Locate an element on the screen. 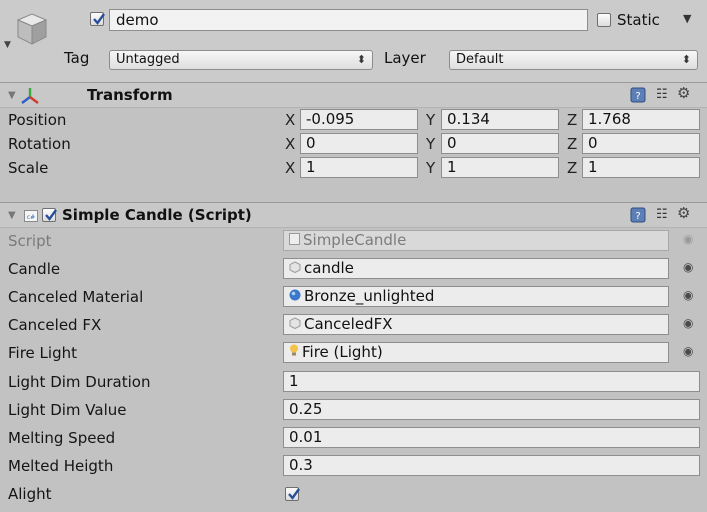 This screenshot has height=512, width=707. scale-label: Scale is located at coordinates (28, 168).